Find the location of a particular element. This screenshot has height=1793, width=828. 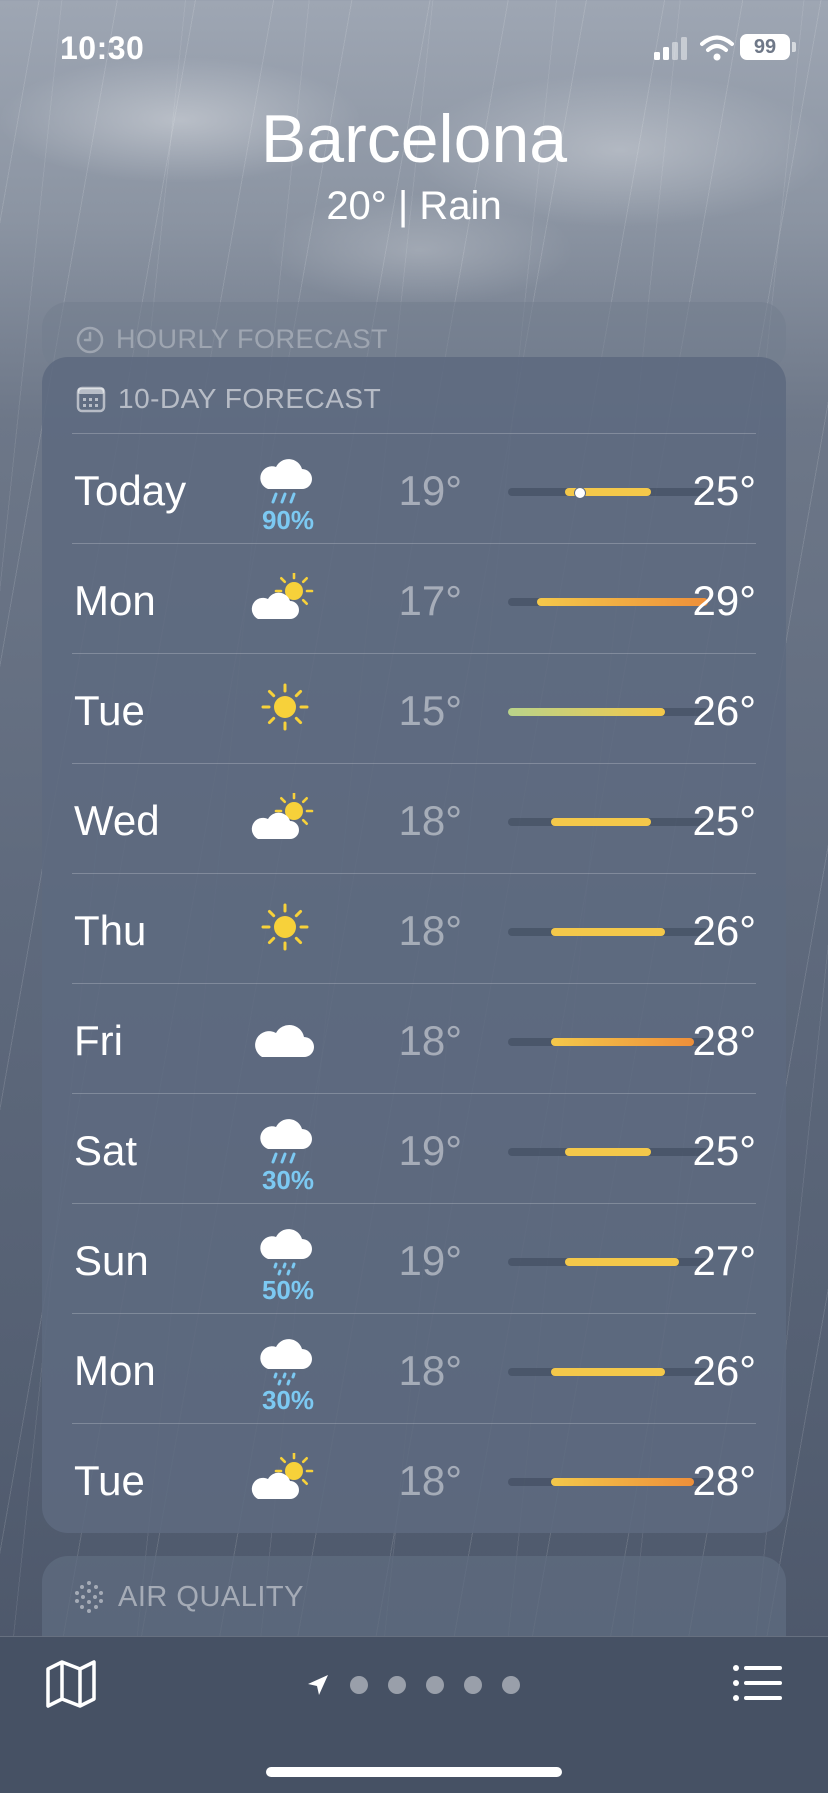

hourly-forecast-header: HOURLY FORECAST is located at coordinates (232, 339).